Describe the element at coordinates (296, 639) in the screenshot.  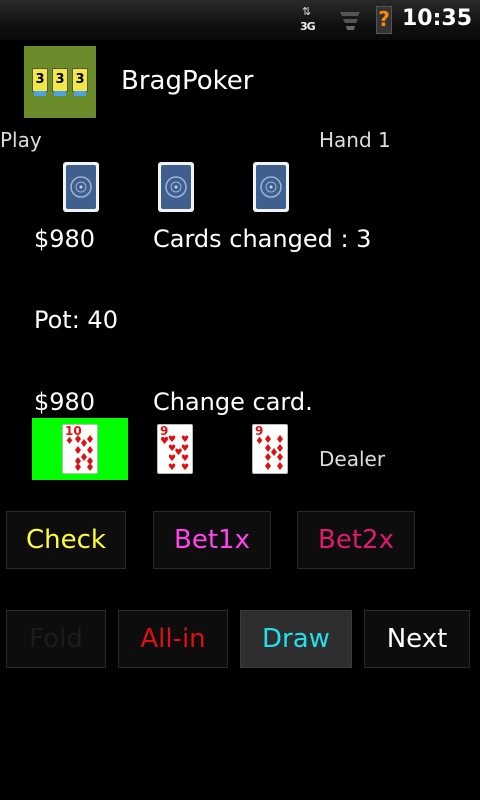
I see `draw-button: Draw` at that location.